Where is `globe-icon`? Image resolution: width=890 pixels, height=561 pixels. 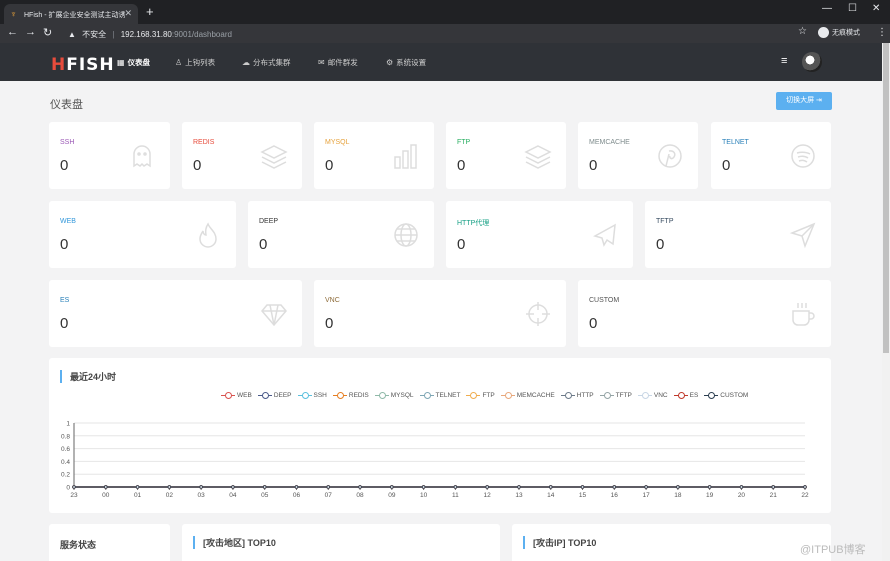 globe-icon is located at coordinates (406, 235).